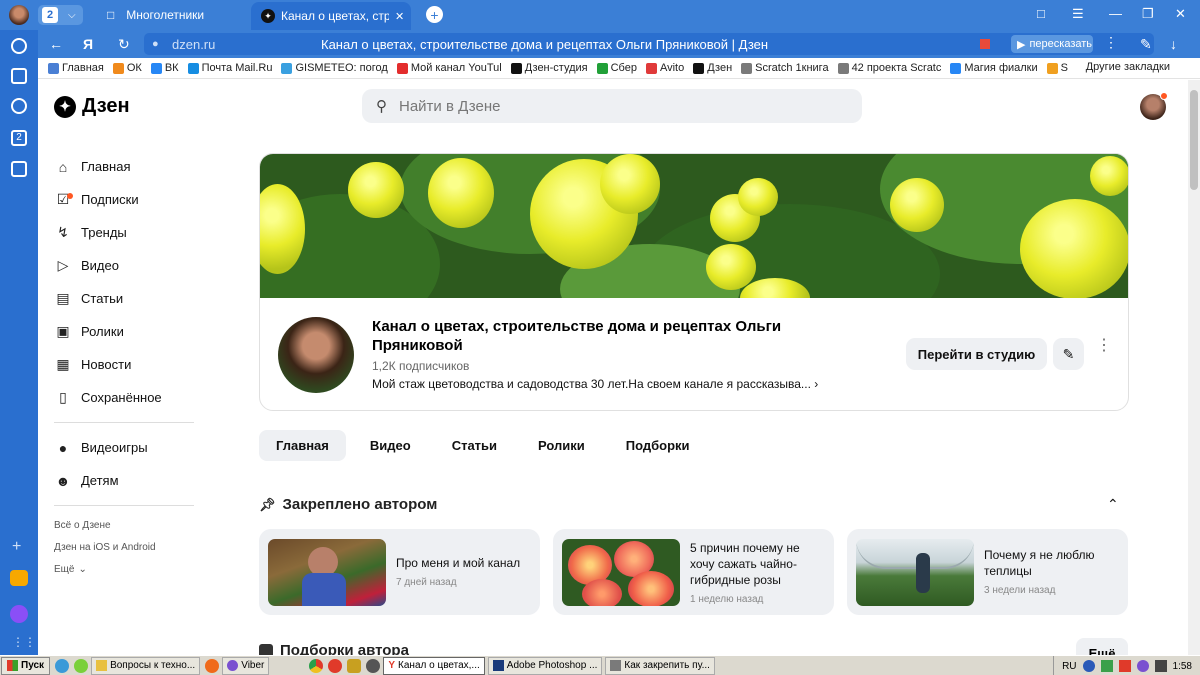  Describe the element at coordinates (1154, 106) in the screenshot. I see `user-avatar` at that location.